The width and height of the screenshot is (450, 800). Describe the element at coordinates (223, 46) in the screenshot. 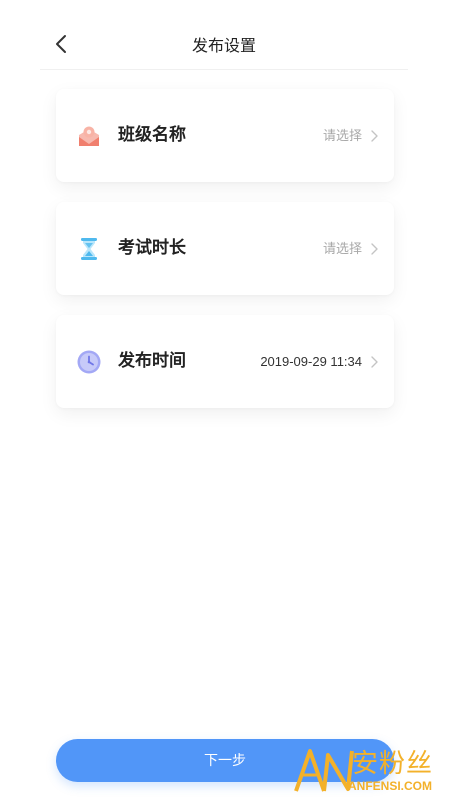

I see `page-title: 发布设置` at that location.